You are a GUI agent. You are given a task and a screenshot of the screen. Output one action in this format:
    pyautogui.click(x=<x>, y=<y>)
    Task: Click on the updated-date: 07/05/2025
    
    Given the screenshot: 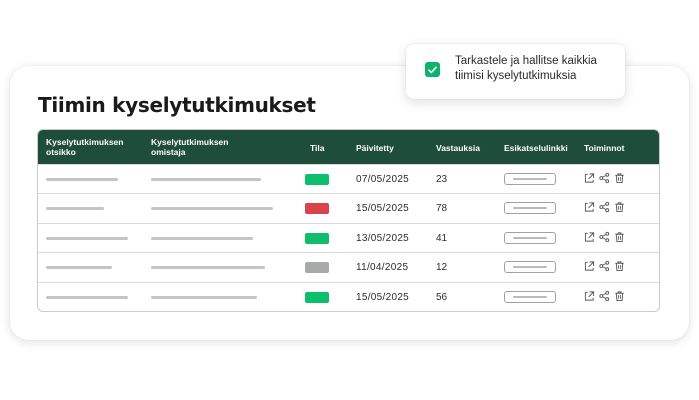 What is the action you would take?
    pyautogui.click(x=383, y=179)
    